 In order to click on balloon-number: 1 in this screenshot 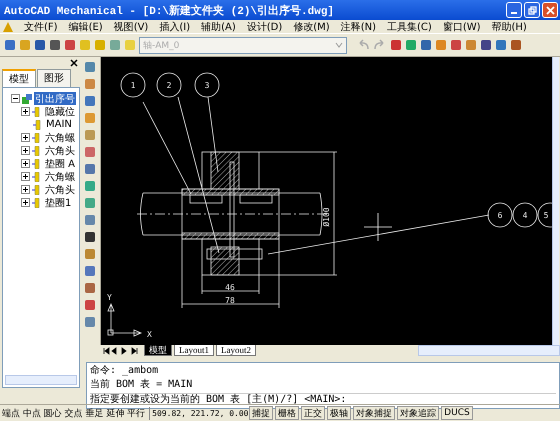, I will do `click(133, 85)`.